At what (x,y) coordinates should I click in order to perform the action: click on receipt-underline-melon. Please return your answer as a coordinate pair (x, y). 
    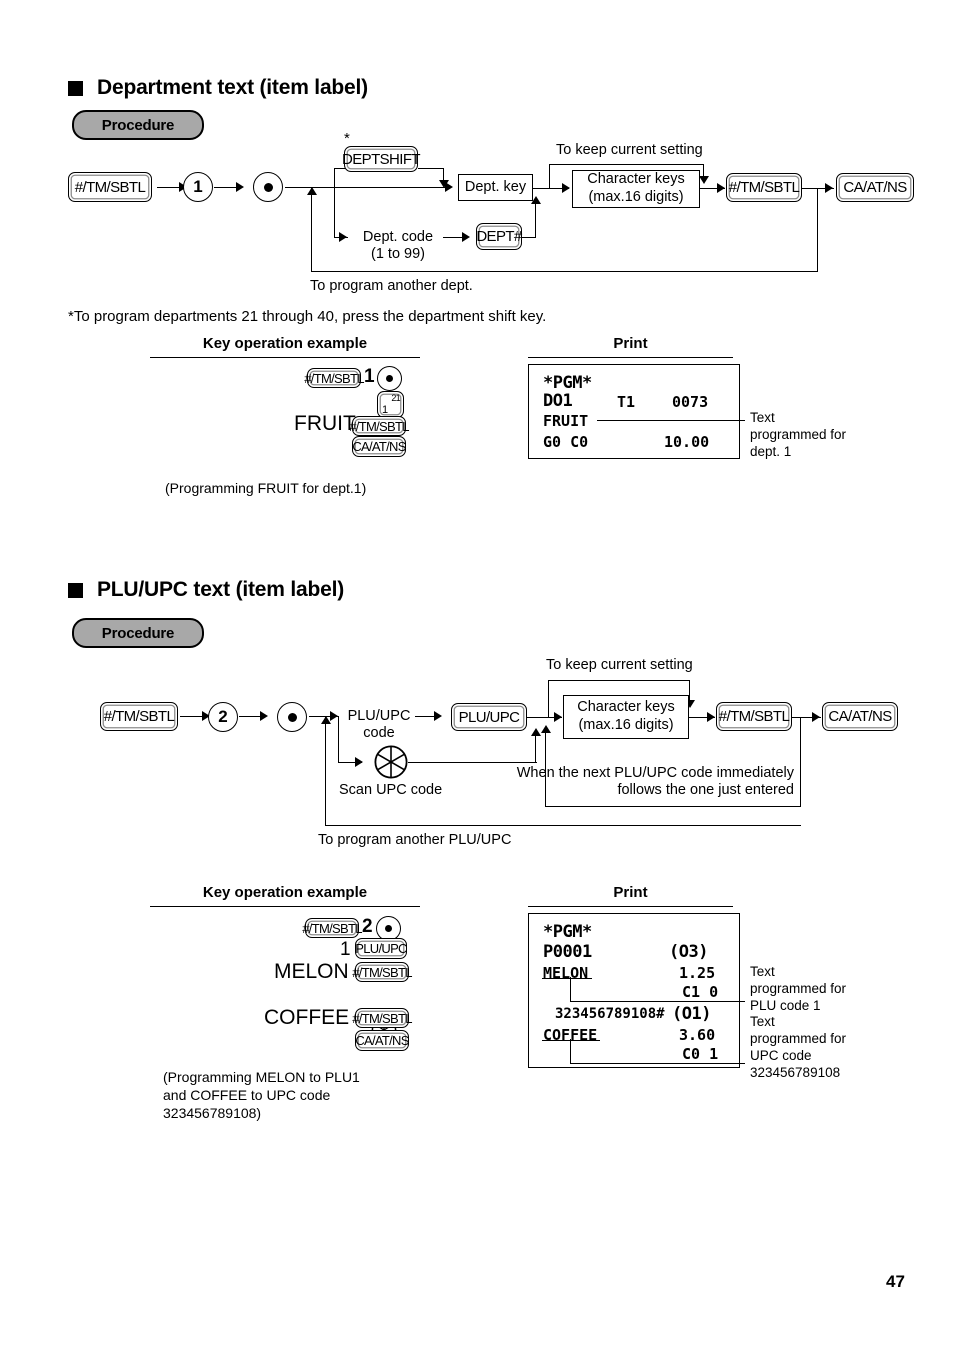
    Looking at the image, I should click on (567, 978).